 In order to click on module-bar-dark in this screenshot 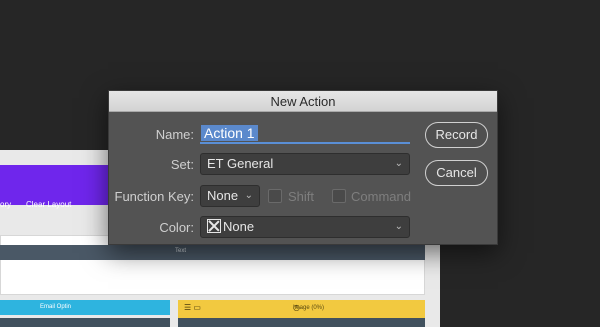, I will do `click(85, 322)`.